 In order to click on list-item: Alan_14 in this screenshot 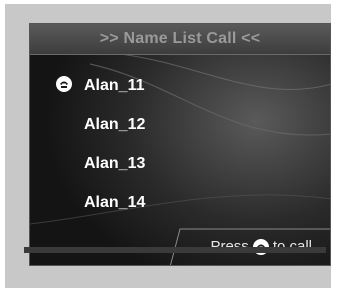, I will do `click(180, 202)`.